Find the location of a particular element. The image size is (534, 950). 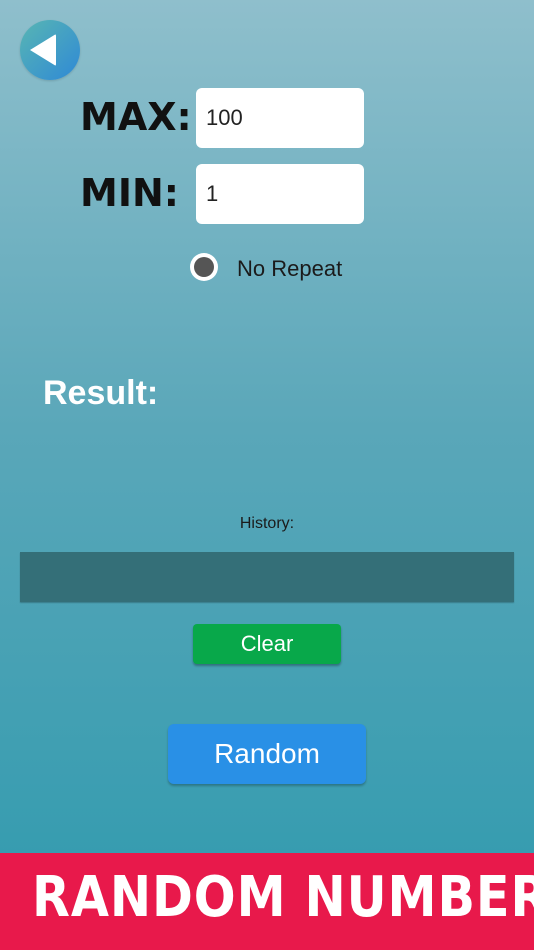

max-input is located at coordinates (280, 118).